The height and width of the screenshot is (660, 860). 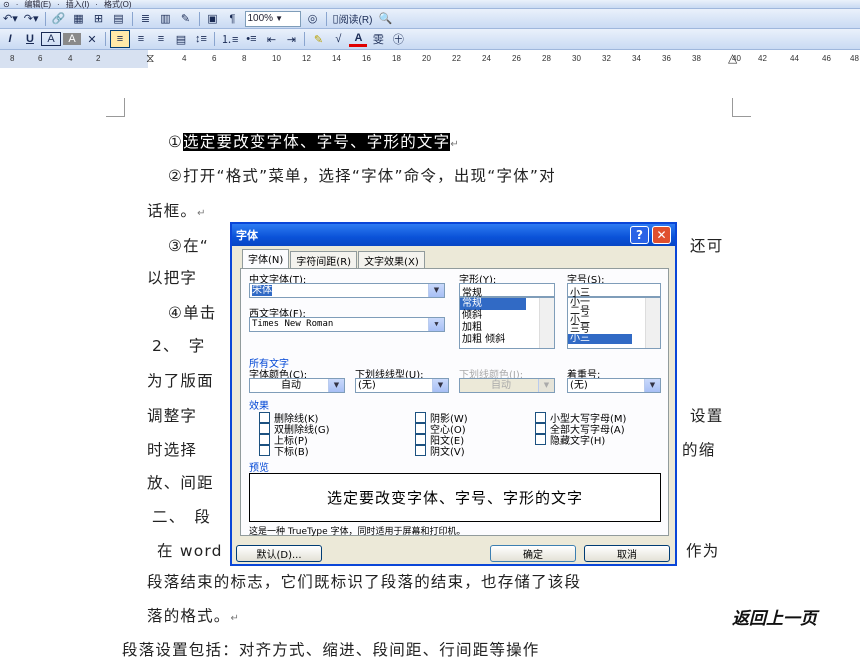 What do you see at coordinates (391, 259) in the screenshot?
I see `tab-text-effects: 文字效果(X)` at bounding box center [391, 259].